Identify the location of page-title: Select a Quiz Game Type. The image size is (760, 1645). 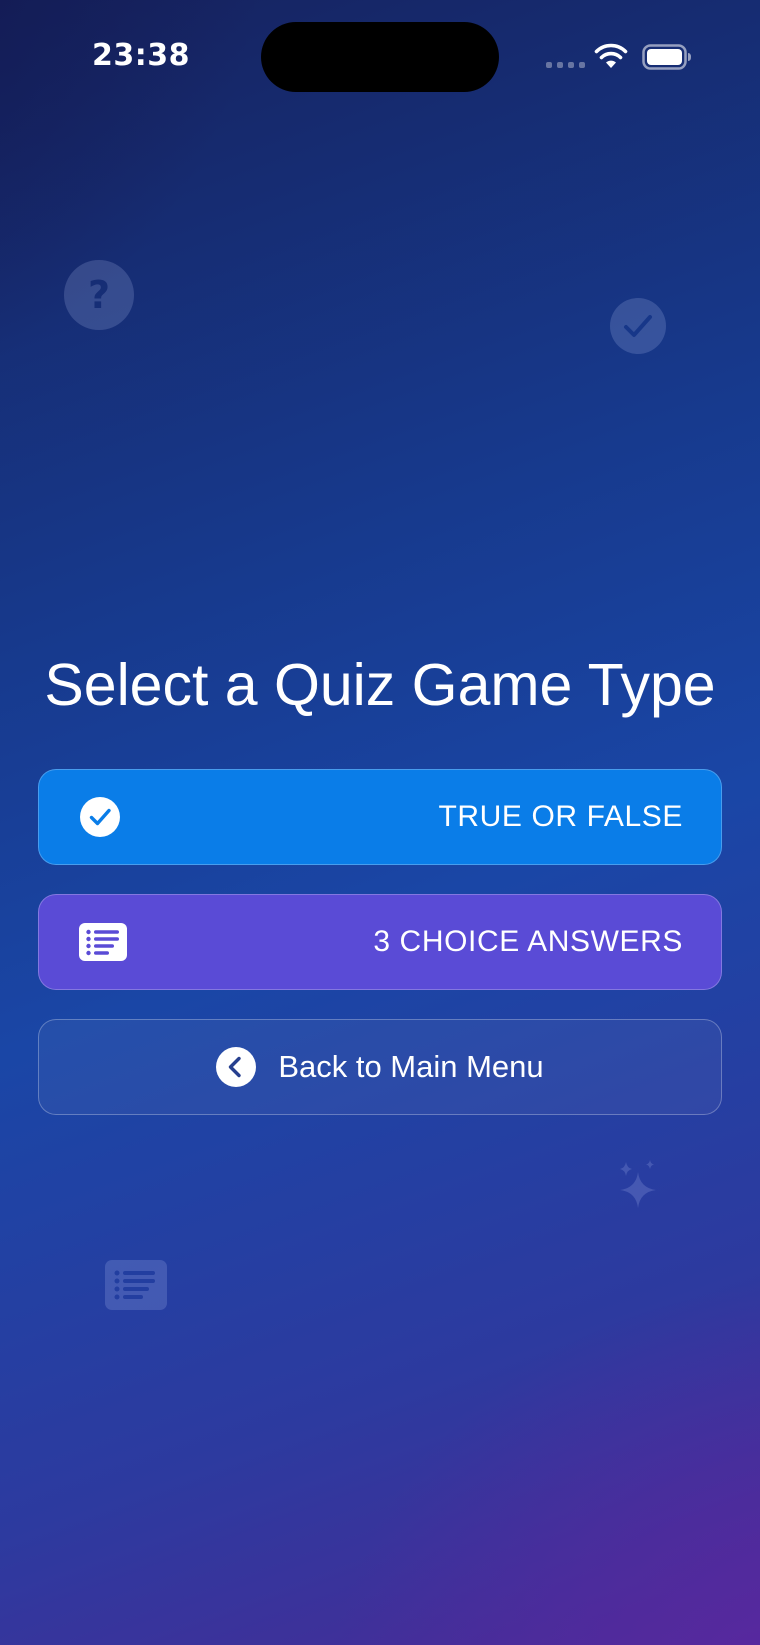
(380, 685).